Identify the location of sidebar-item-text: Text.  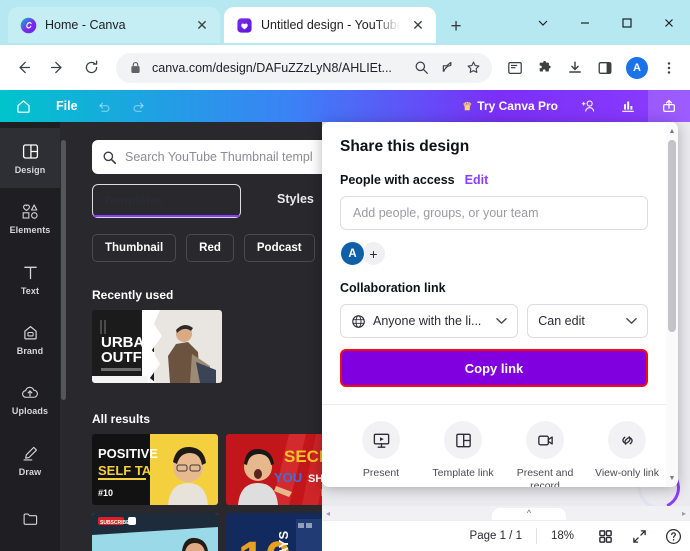
(30, 279).